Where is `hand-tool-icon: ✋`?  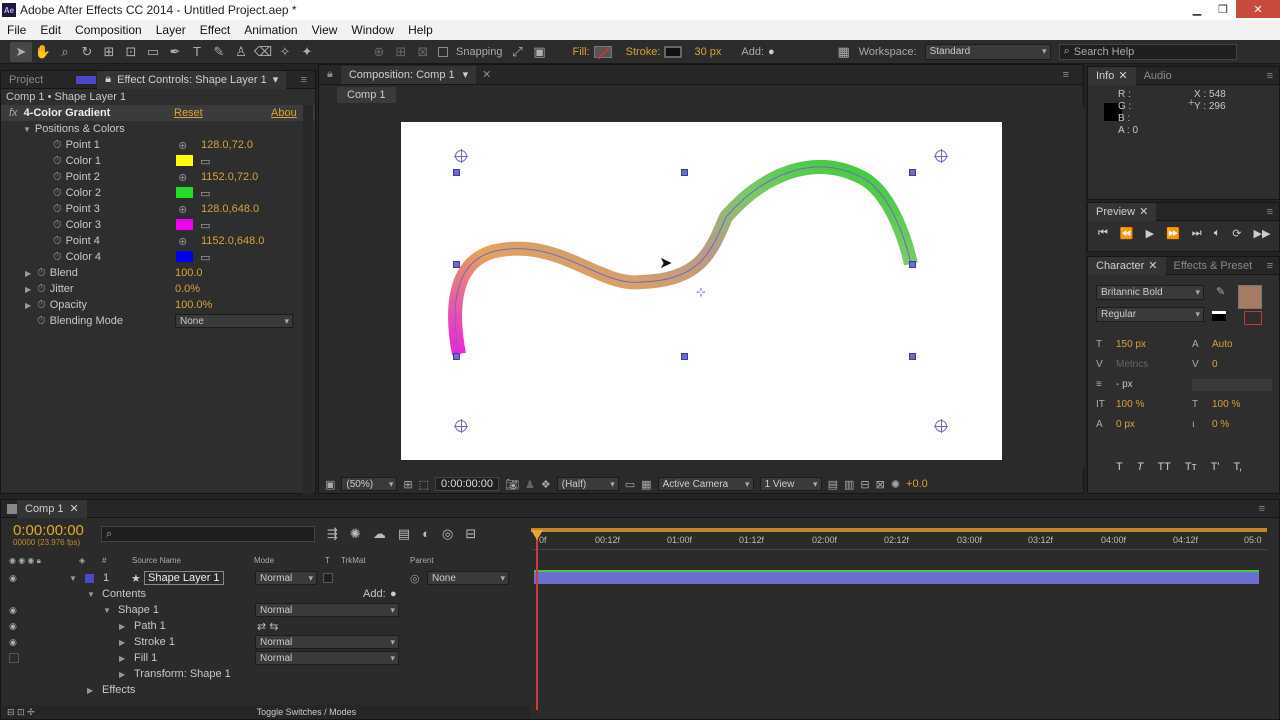 hand-tool-icon: ✋ is located at coordinates (43, 52).